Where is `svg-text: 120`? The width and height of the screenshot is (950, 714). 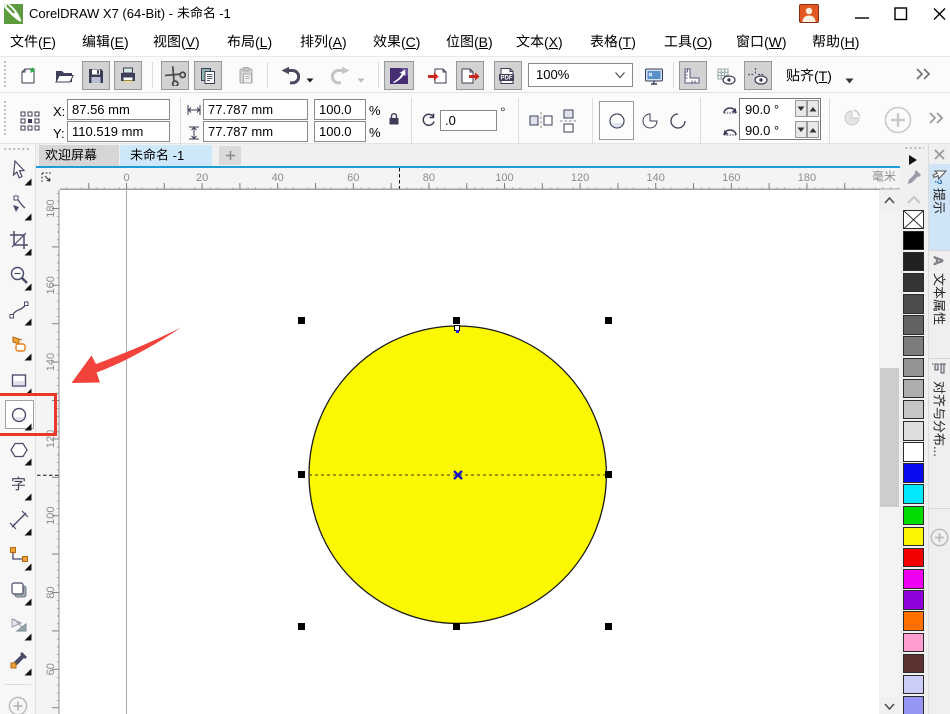
svg-text: 120 is located at coordinates (580, 178).